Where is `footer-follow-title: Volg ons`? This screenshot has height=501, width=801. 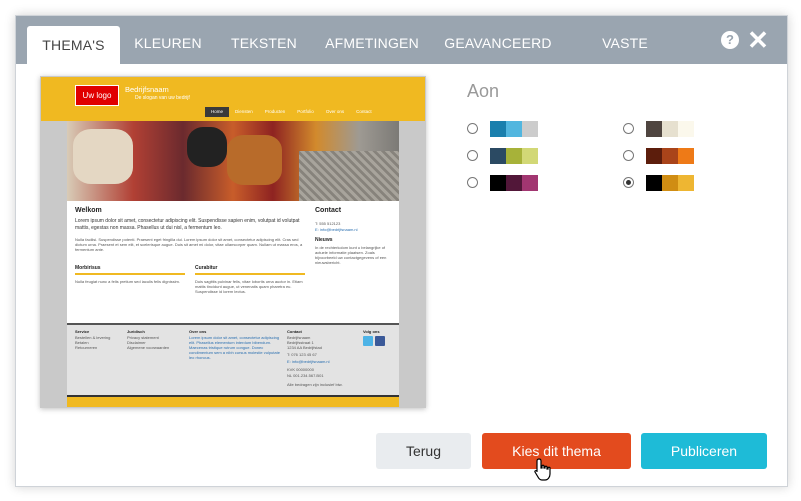
footer-follow-title: Volg ons is located at coordinates (371, 331).